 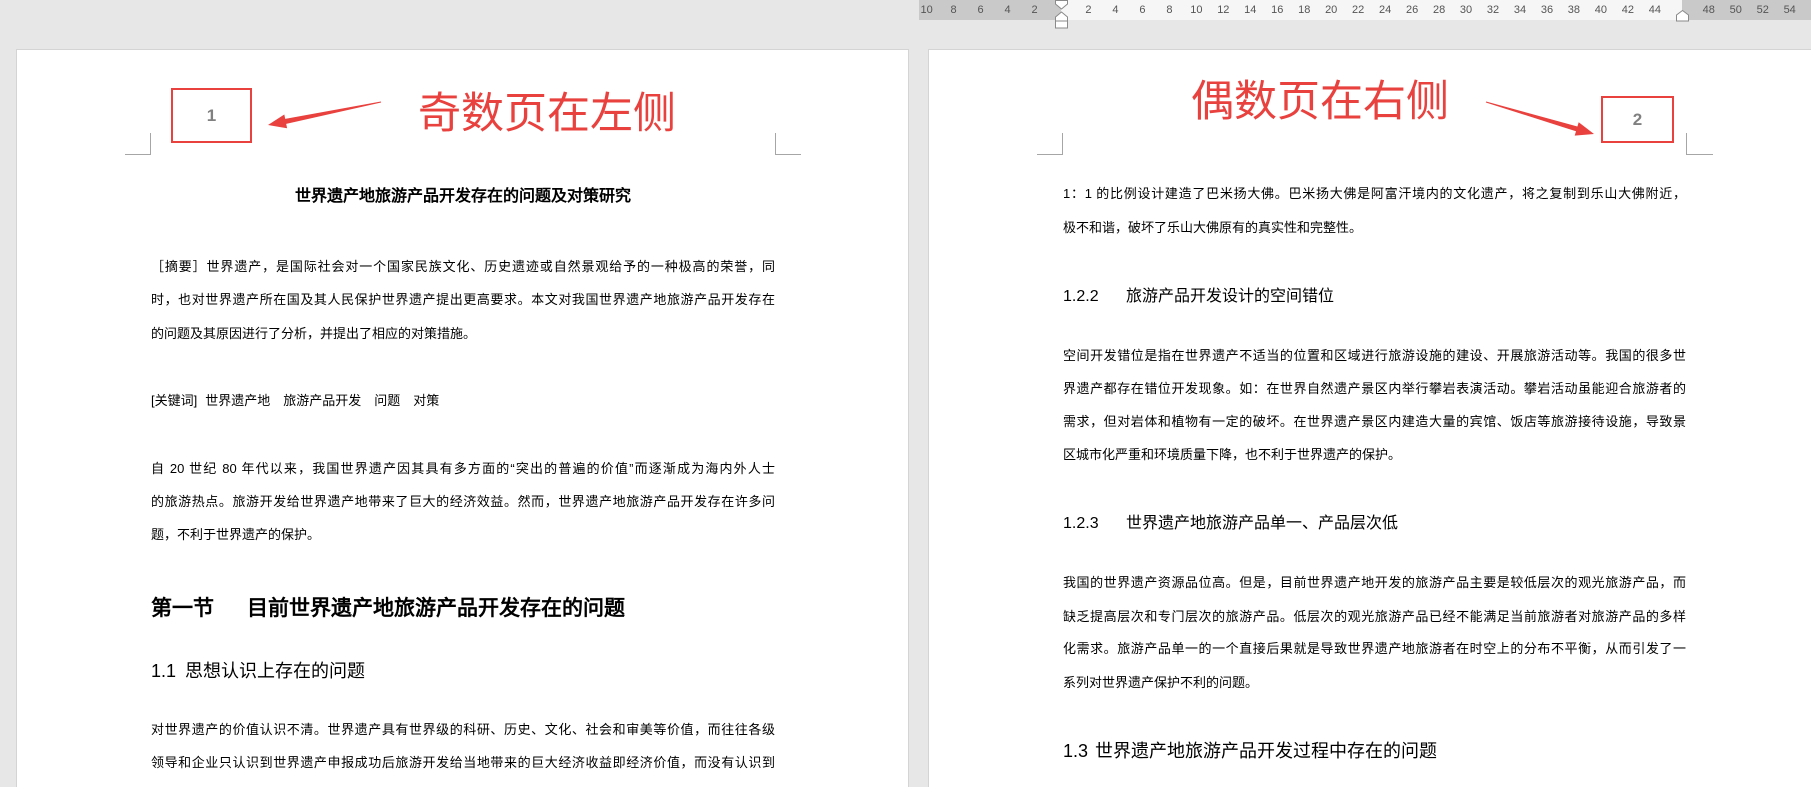 I want to click on page-number: 1, so click(x=211, y=115).